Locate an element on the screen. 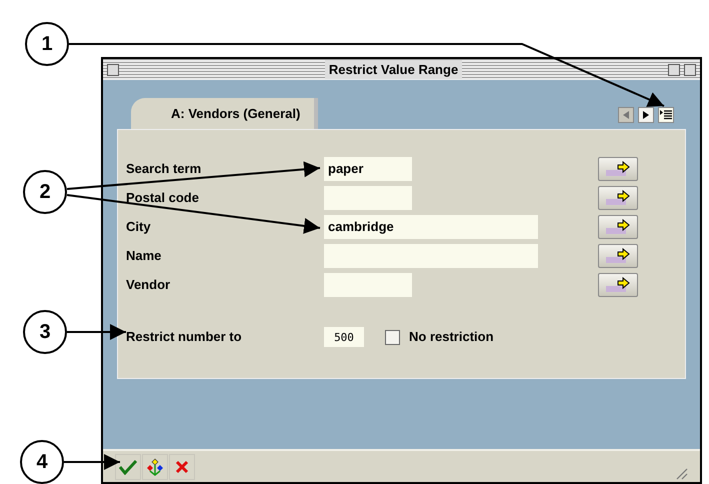  checkmark-icon is located at coordinates (128, 466).